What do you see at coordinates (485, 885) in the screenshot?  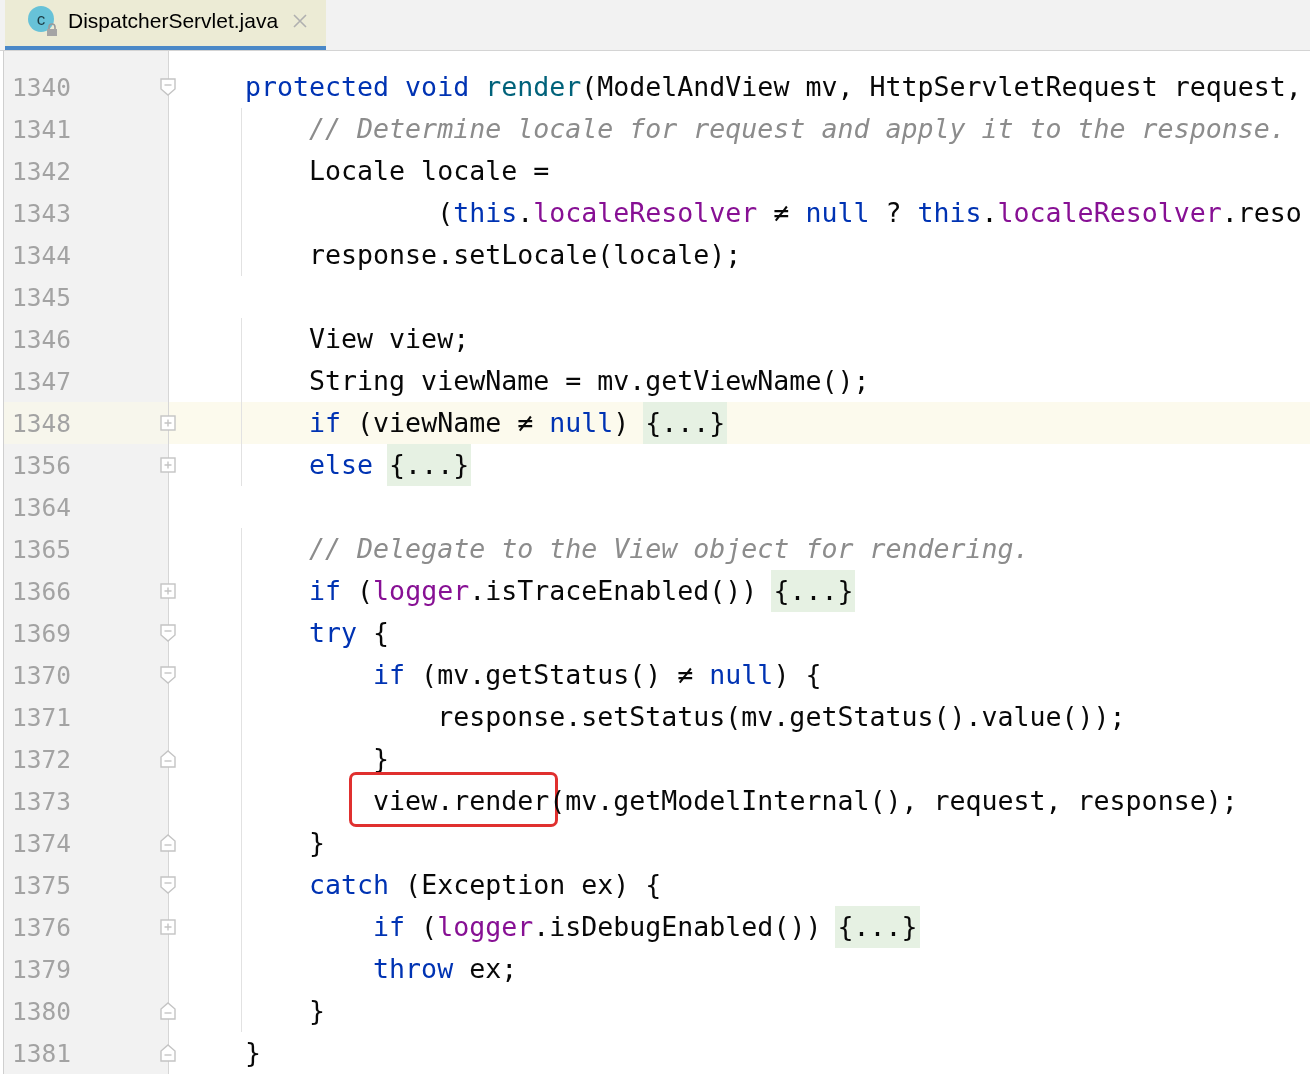 I see `code-line: catch (Exception ex) {` at bounding box center [485, 885].